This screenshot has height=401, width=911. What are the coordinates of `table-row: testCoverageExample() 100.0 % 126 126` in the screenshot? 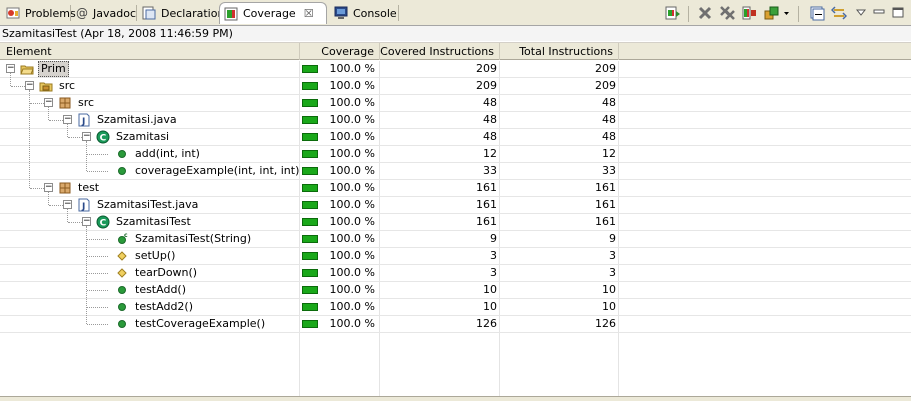 It's located at (455, 324).